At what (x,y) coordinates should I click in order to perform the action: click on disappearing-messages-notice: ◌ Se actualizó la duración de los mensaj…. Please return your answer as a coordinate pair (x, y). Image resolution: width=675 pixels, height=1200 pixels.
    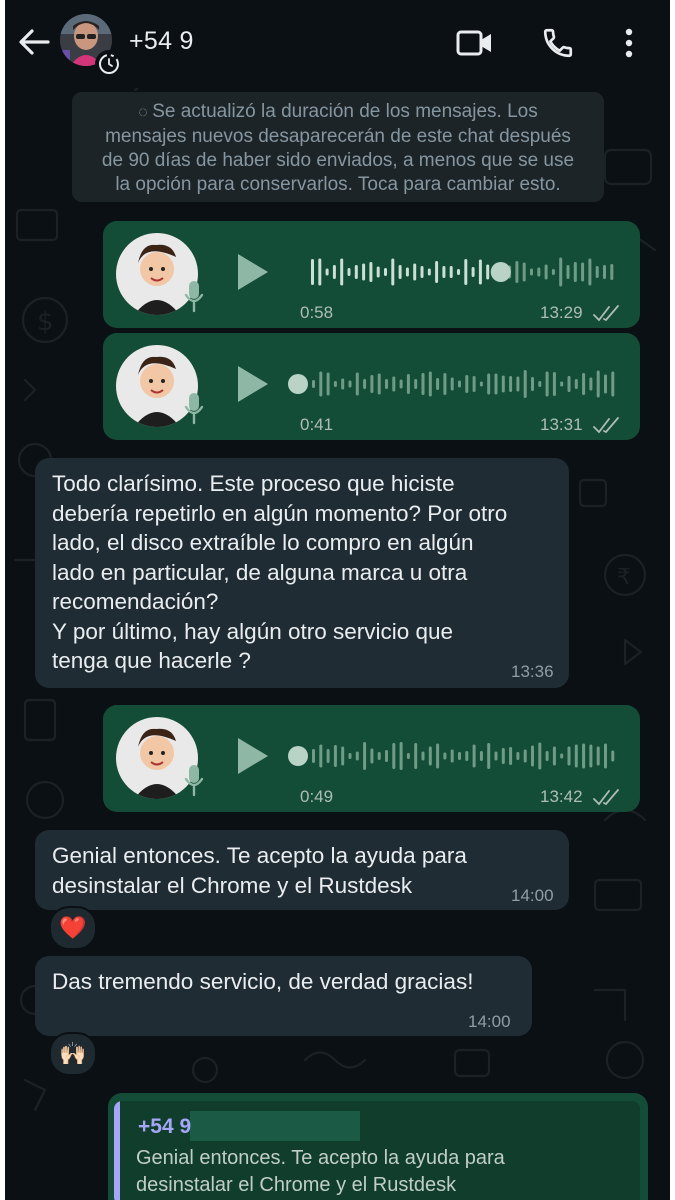
    Looking at the image, I should click on (338, 147).